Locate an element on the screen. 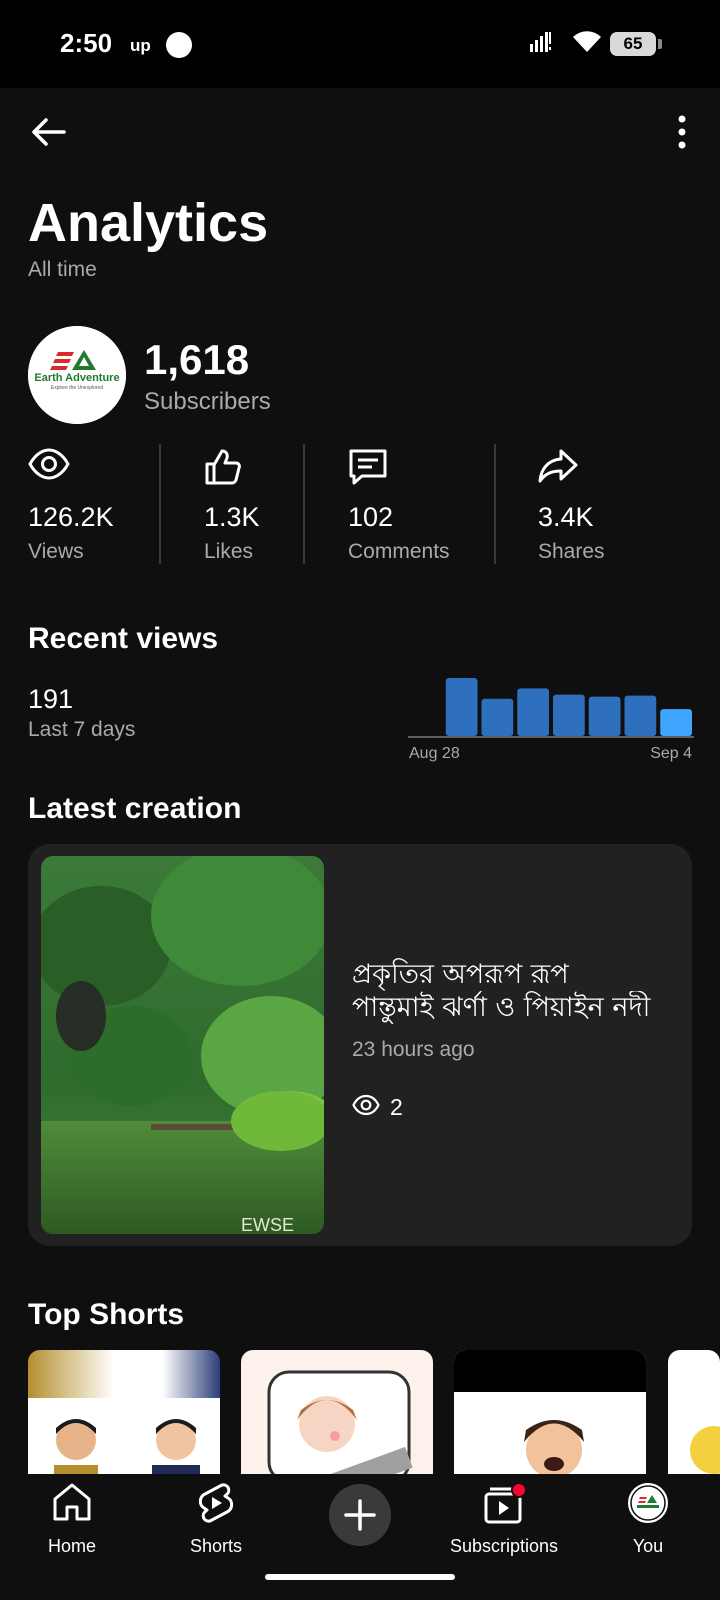  video-title-line2: পান্তুমাই ঝর্ণা ও পিয়াইন নদী is located at coordinates (501, 1007).